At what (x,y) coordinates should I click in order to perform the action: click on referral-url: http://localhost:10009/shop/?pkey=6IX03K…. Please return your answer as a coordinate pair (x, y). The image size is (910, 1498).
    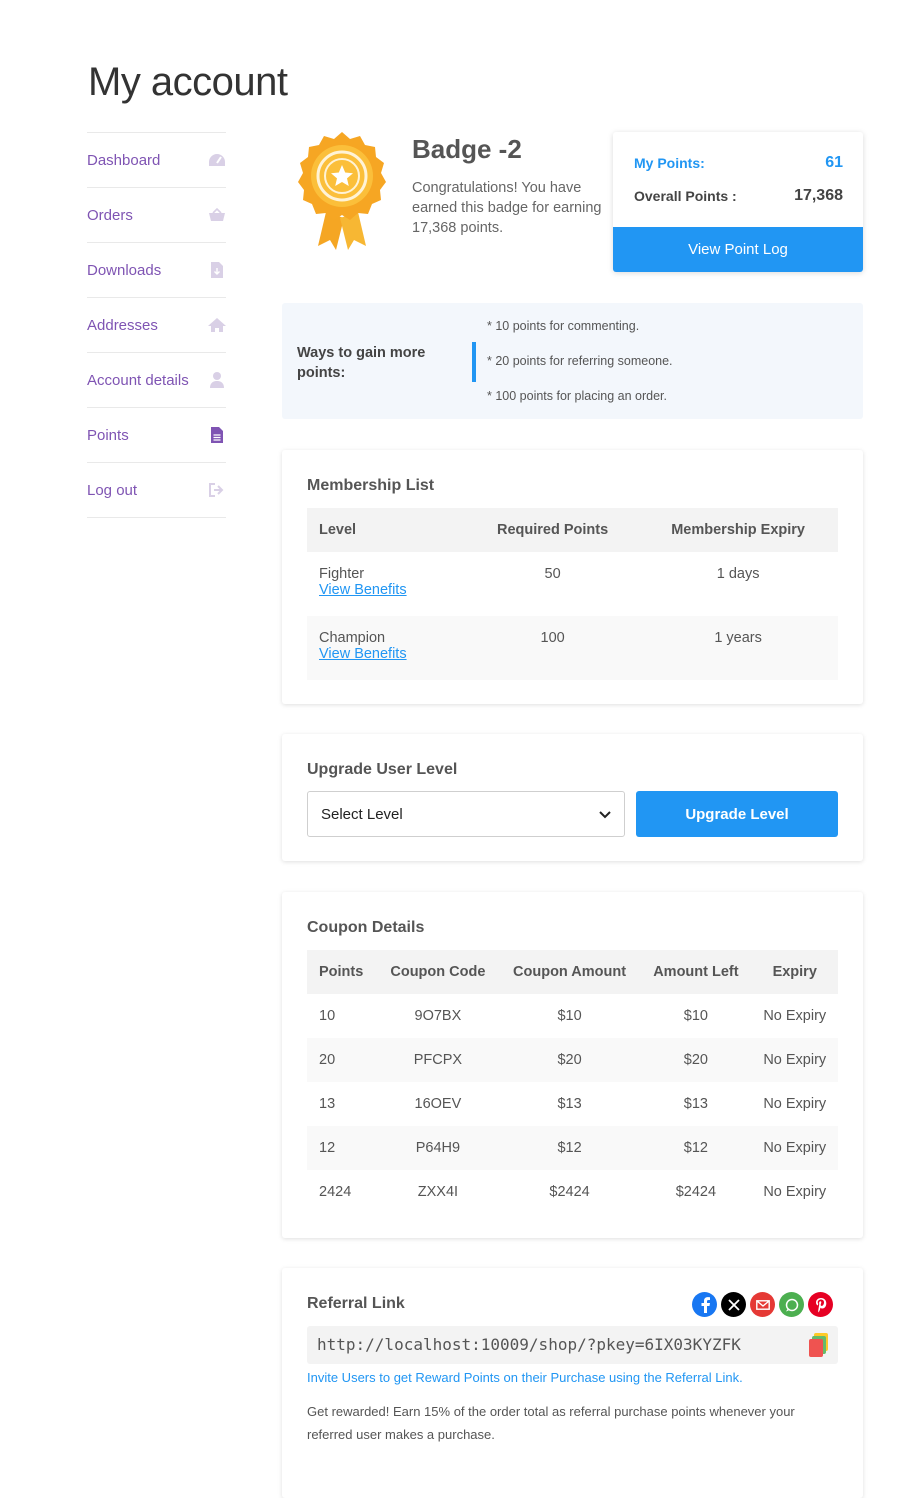
    Looking at the image, I should click on (529, 1344).